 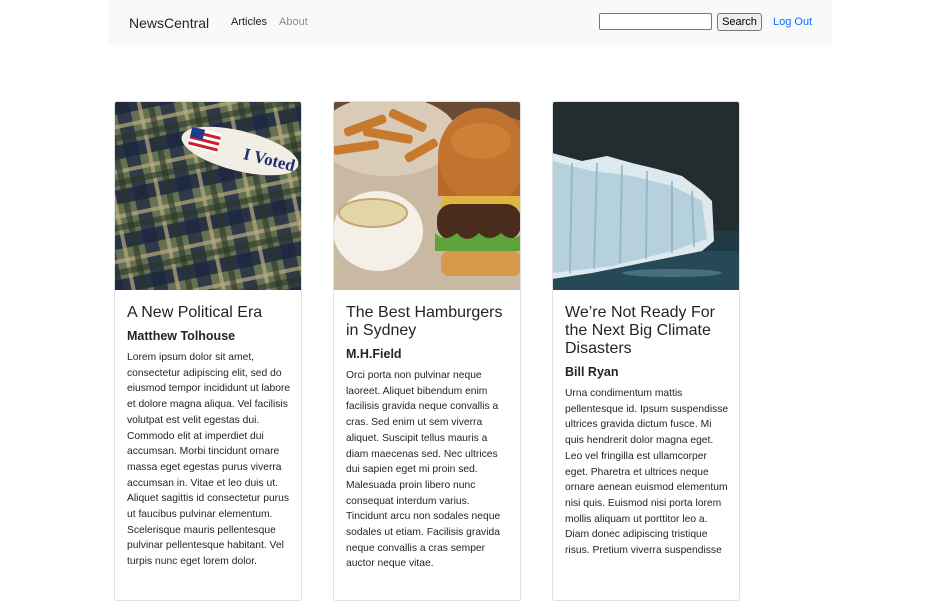 I want to click on nav-link-articles: Articles, so click(x=249, y=22).